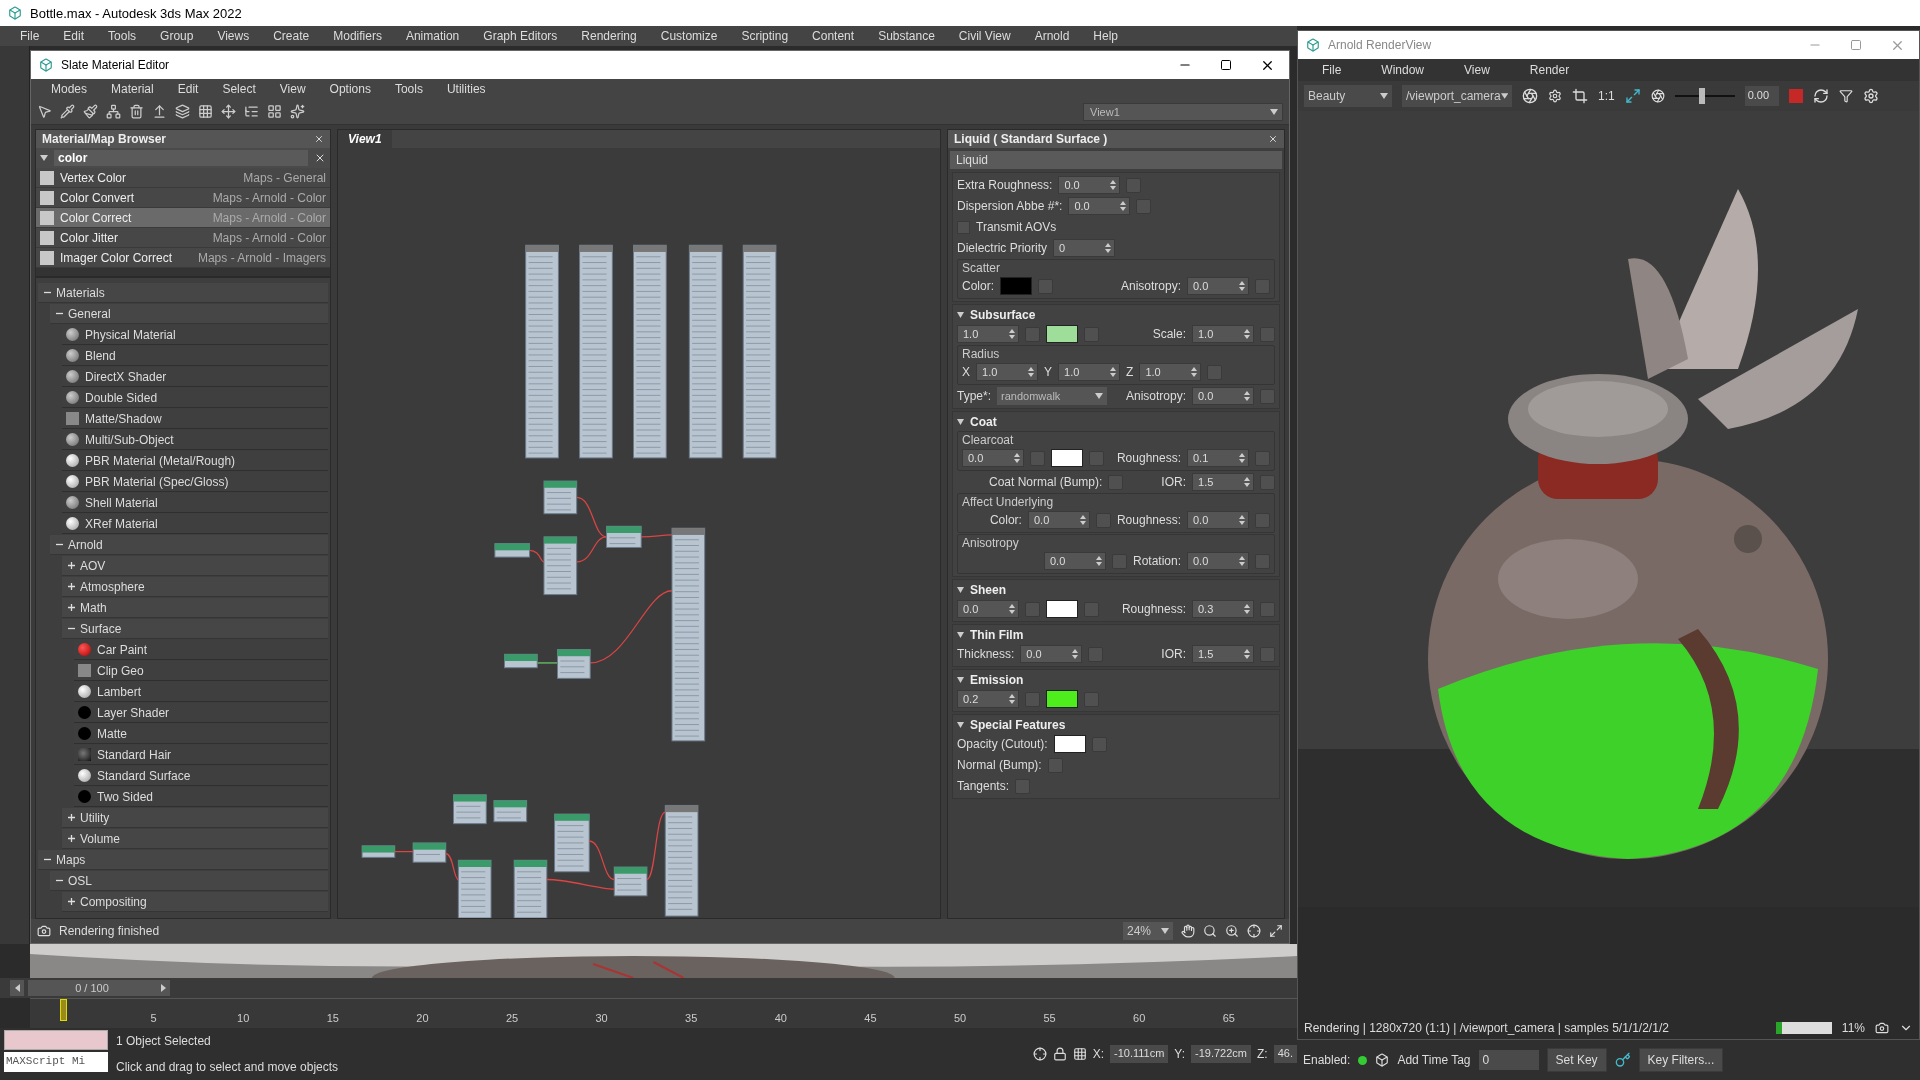 This screenshot has height=1080, width=1920. I want to click on category-header: OSL, so click(189, 881).